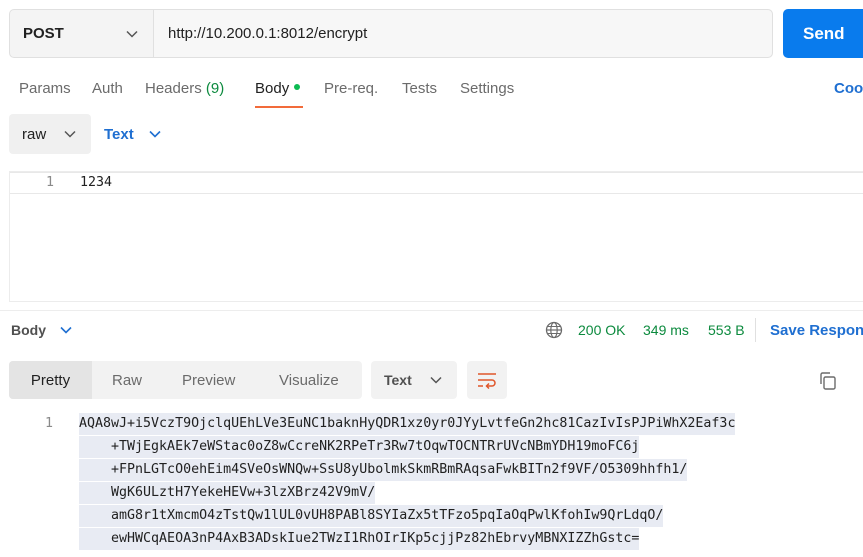 The image size is (863, 557). I want to click on method-label: POST, so click(43, 33).